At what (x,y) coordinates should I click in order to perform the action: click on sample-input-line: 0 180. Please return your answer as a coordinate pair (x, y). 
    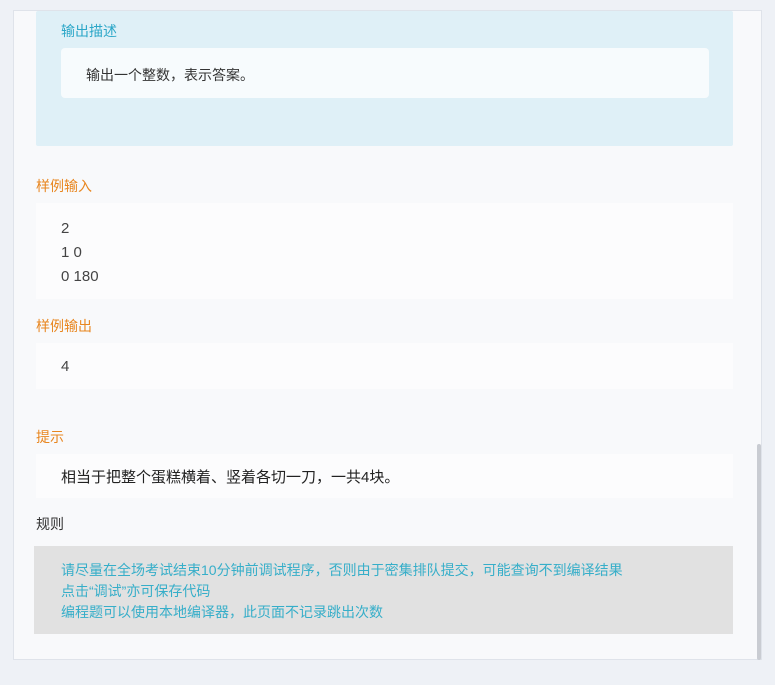
    Looking at the image, I should click on (80, 276).